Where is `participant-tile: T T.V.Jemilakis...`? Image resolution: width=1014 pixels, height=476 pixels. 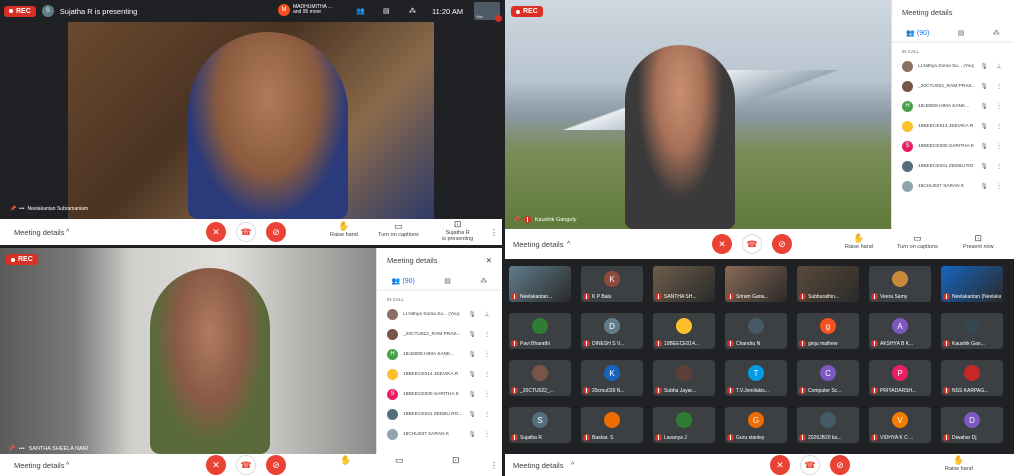 participant-tile: T T.V.Jemilakis... is located at coordinates (756, 378).